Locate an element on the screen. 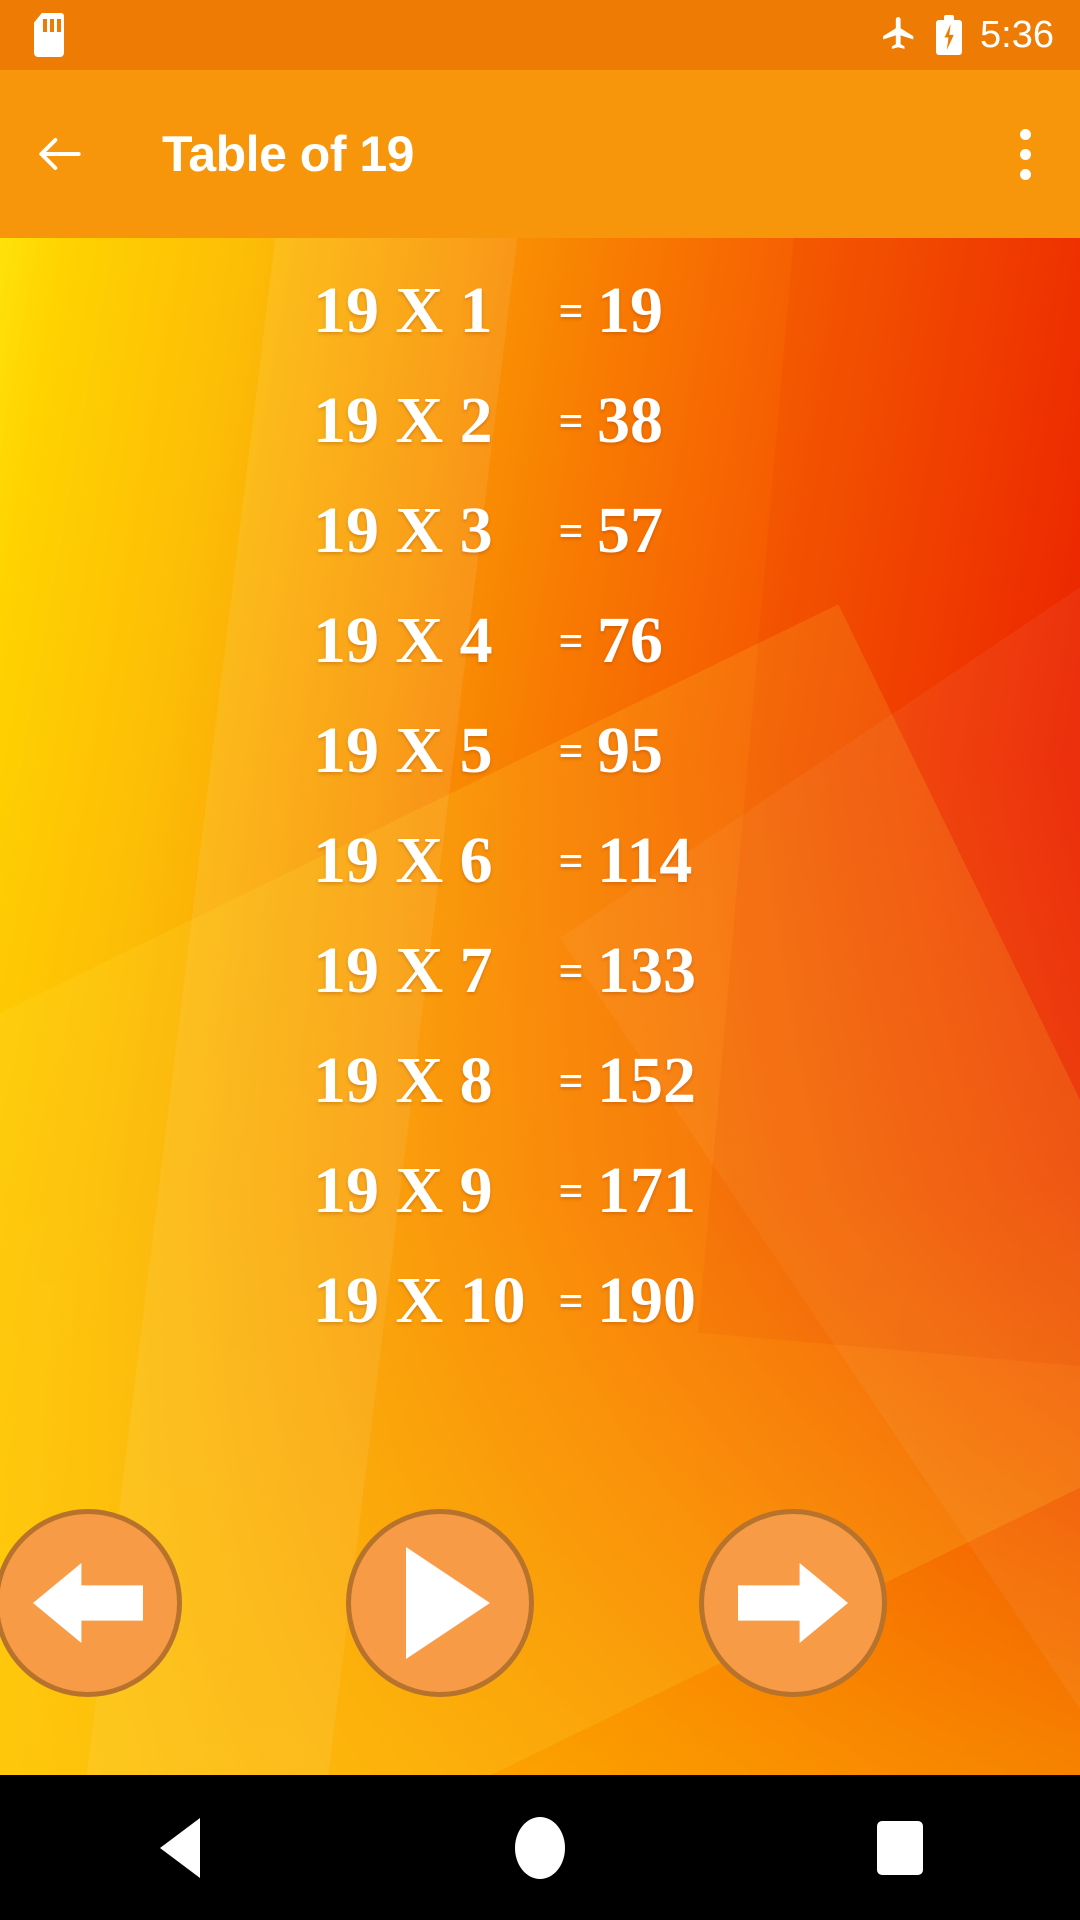 Image resolution: width=1080 pixels, height=1920 pixels. arrow-right-icon is located at coordinates (793, 1603).